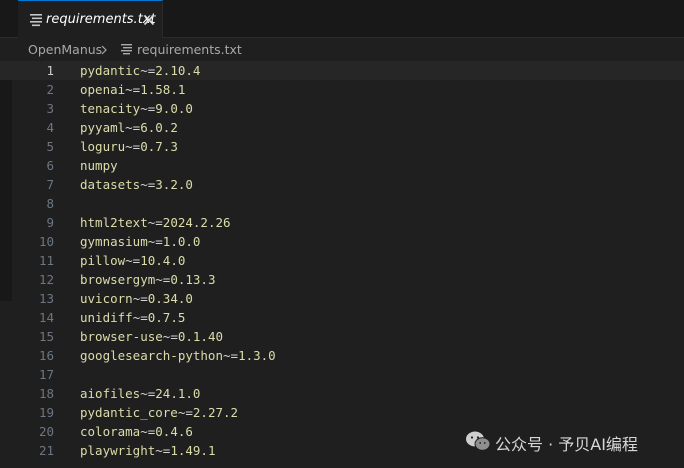  Describe the element at coordinates (257, 355) in the screenshot. I see `version-number: 1.3.0` at that location.